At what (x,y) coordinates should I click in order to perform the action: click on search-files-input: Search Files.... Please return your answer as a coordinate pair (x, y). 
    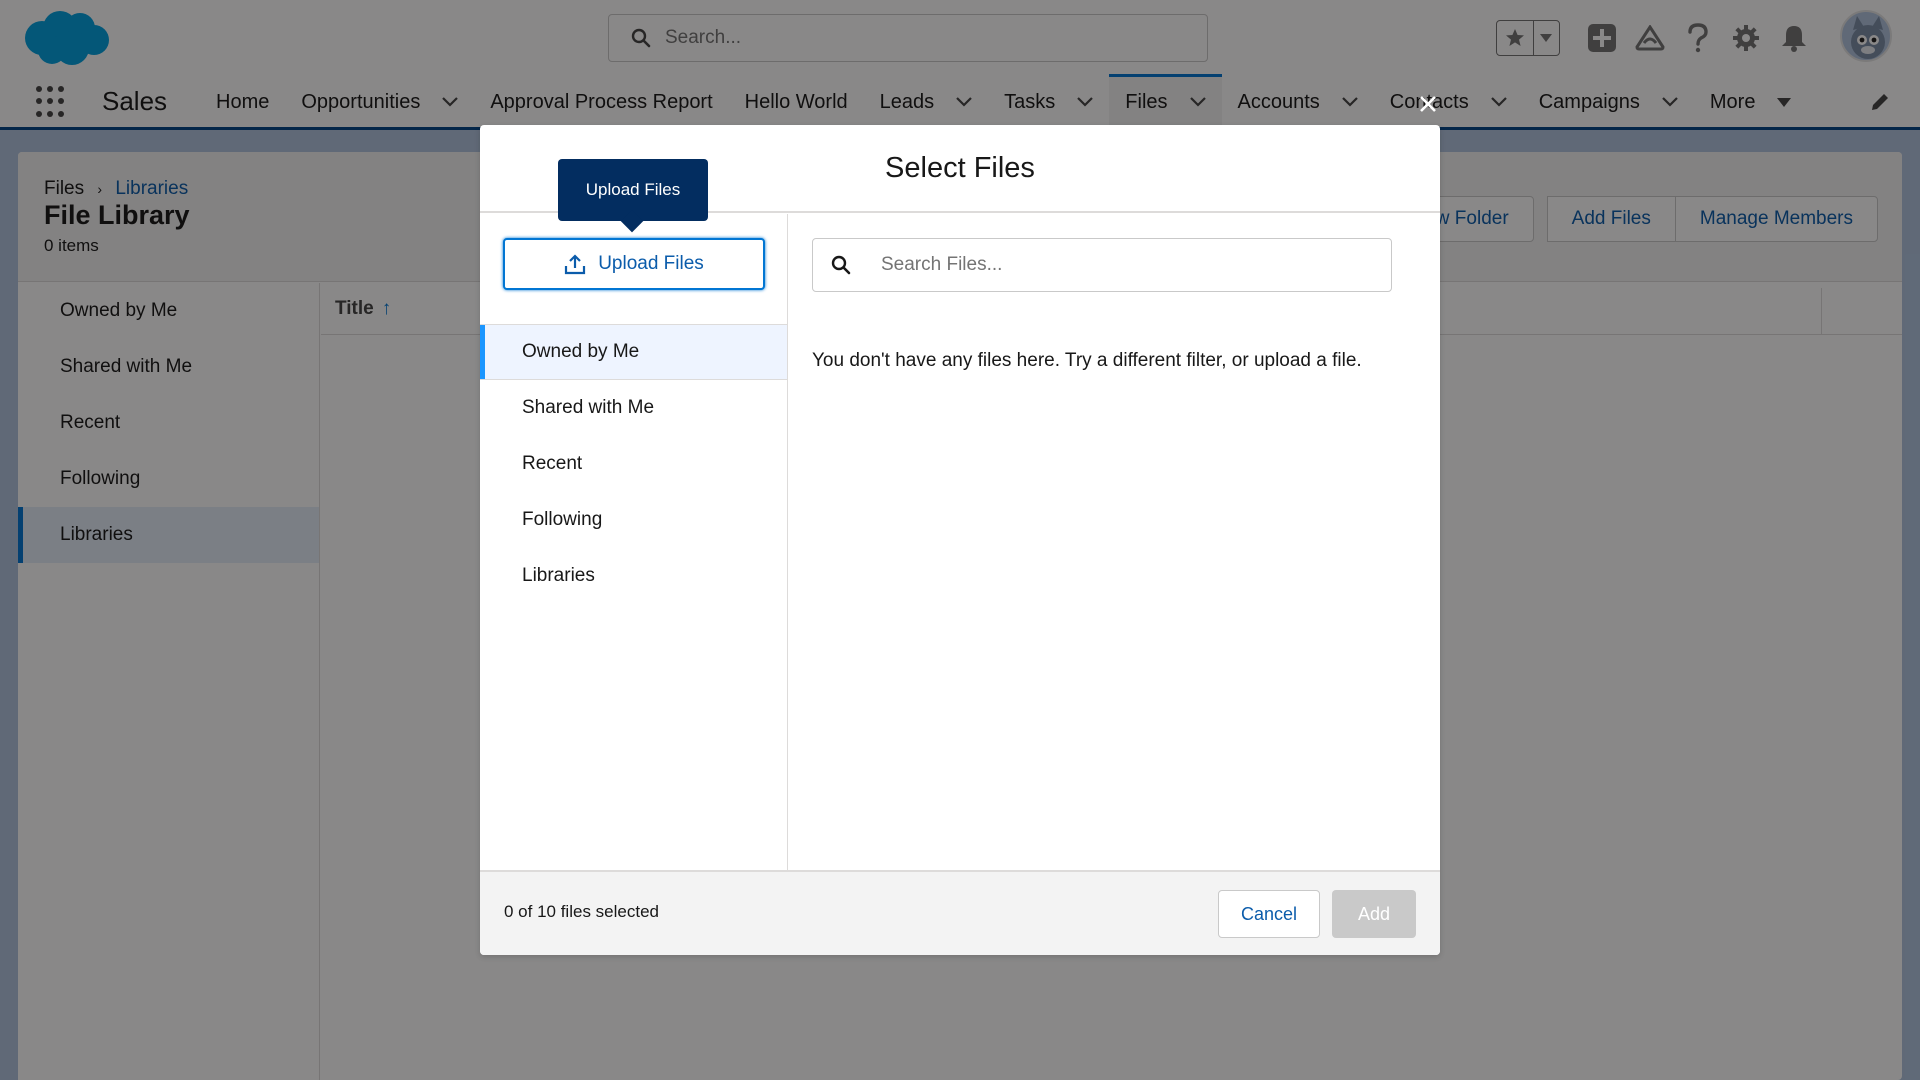
    Looking at the image, I should click on (1102, 265).